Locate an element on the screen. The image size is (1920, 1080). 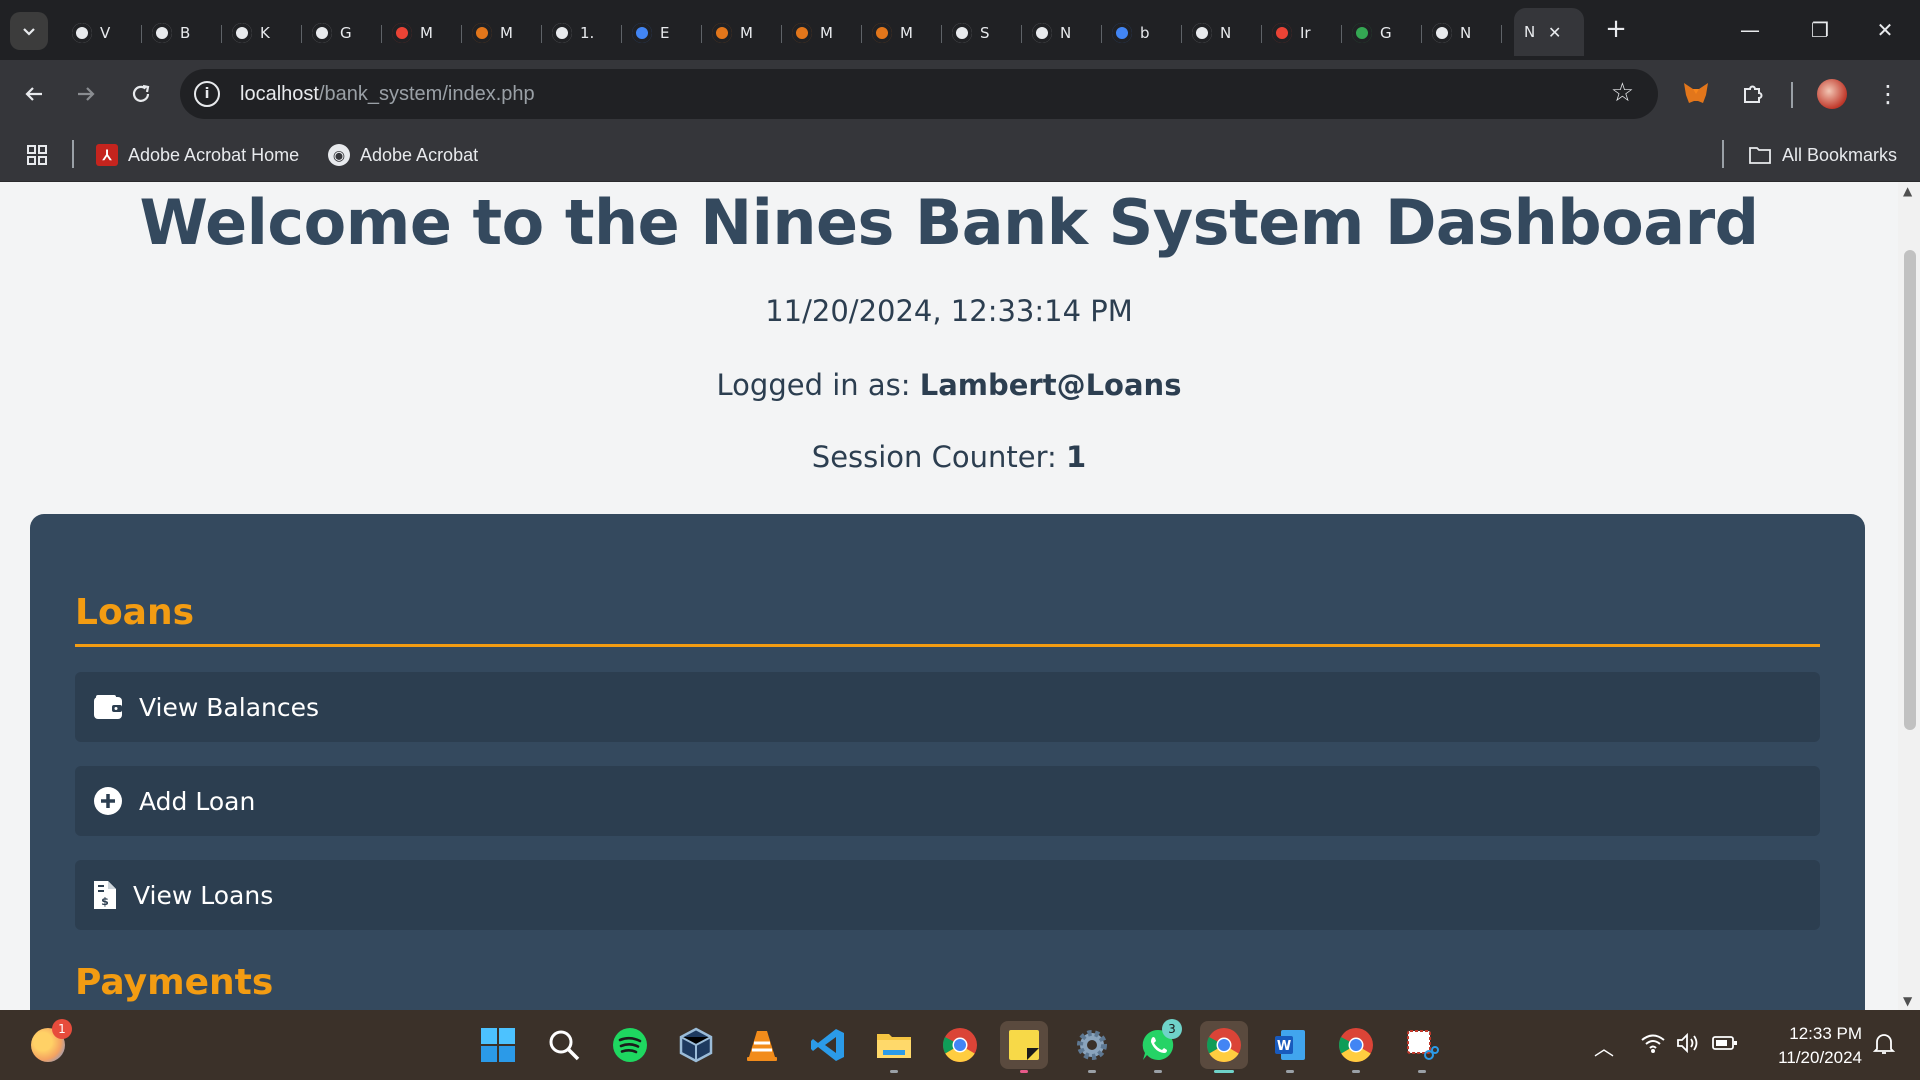
browser-tab: b is located at coordinates (1142, 33).